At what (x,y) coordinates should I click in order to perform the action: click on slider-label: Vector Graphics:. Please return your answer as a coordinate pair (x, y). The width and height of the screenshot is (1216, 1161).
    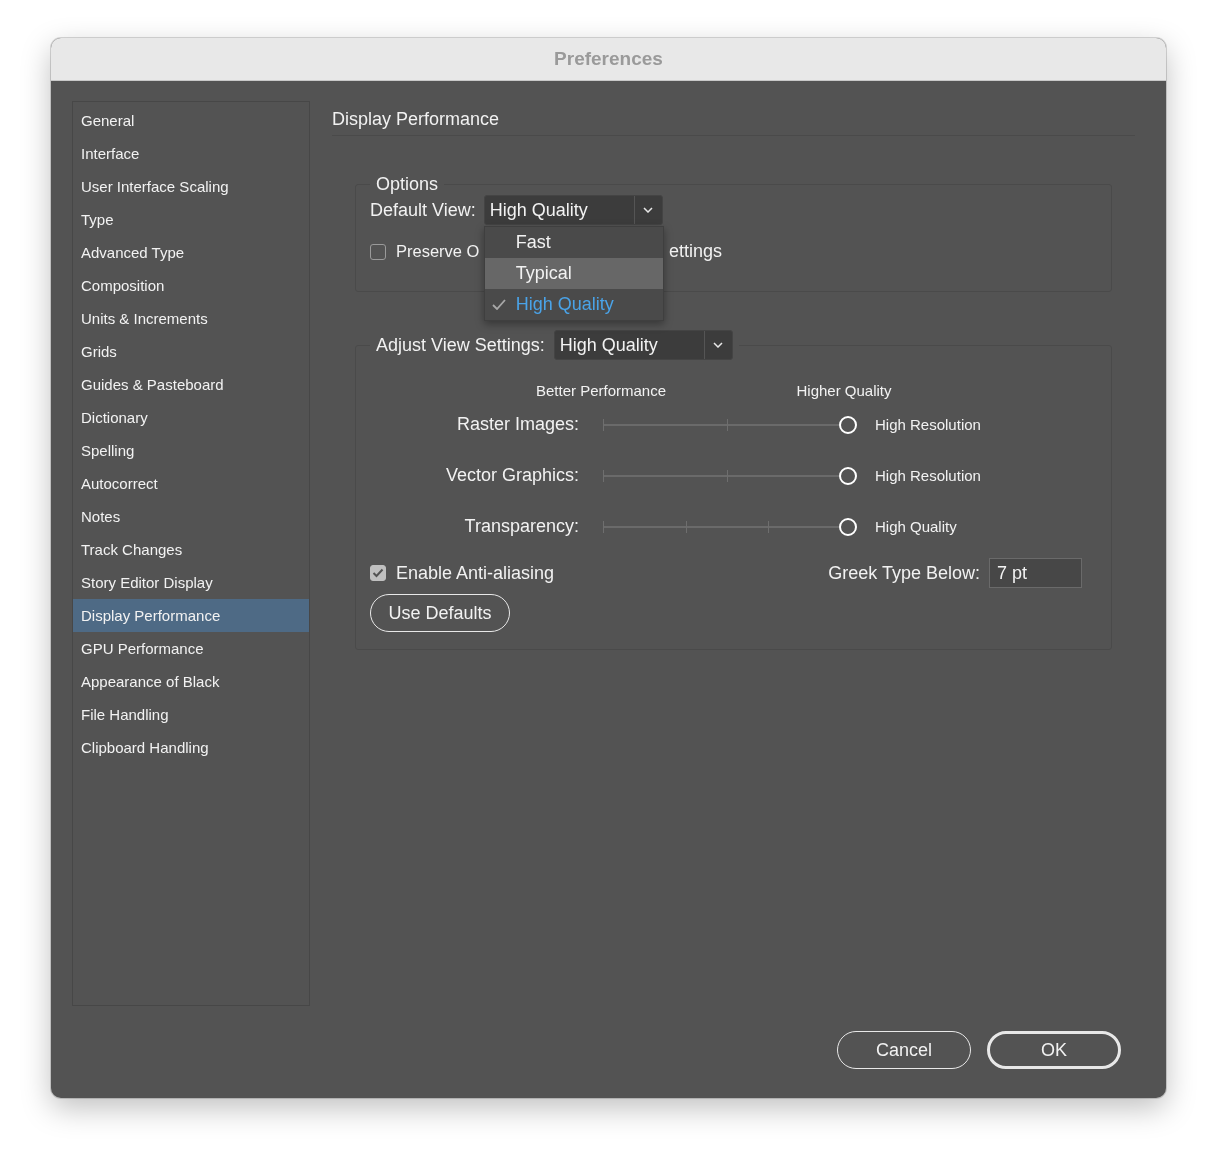
    Looking at the image, I should click on (511, 475).